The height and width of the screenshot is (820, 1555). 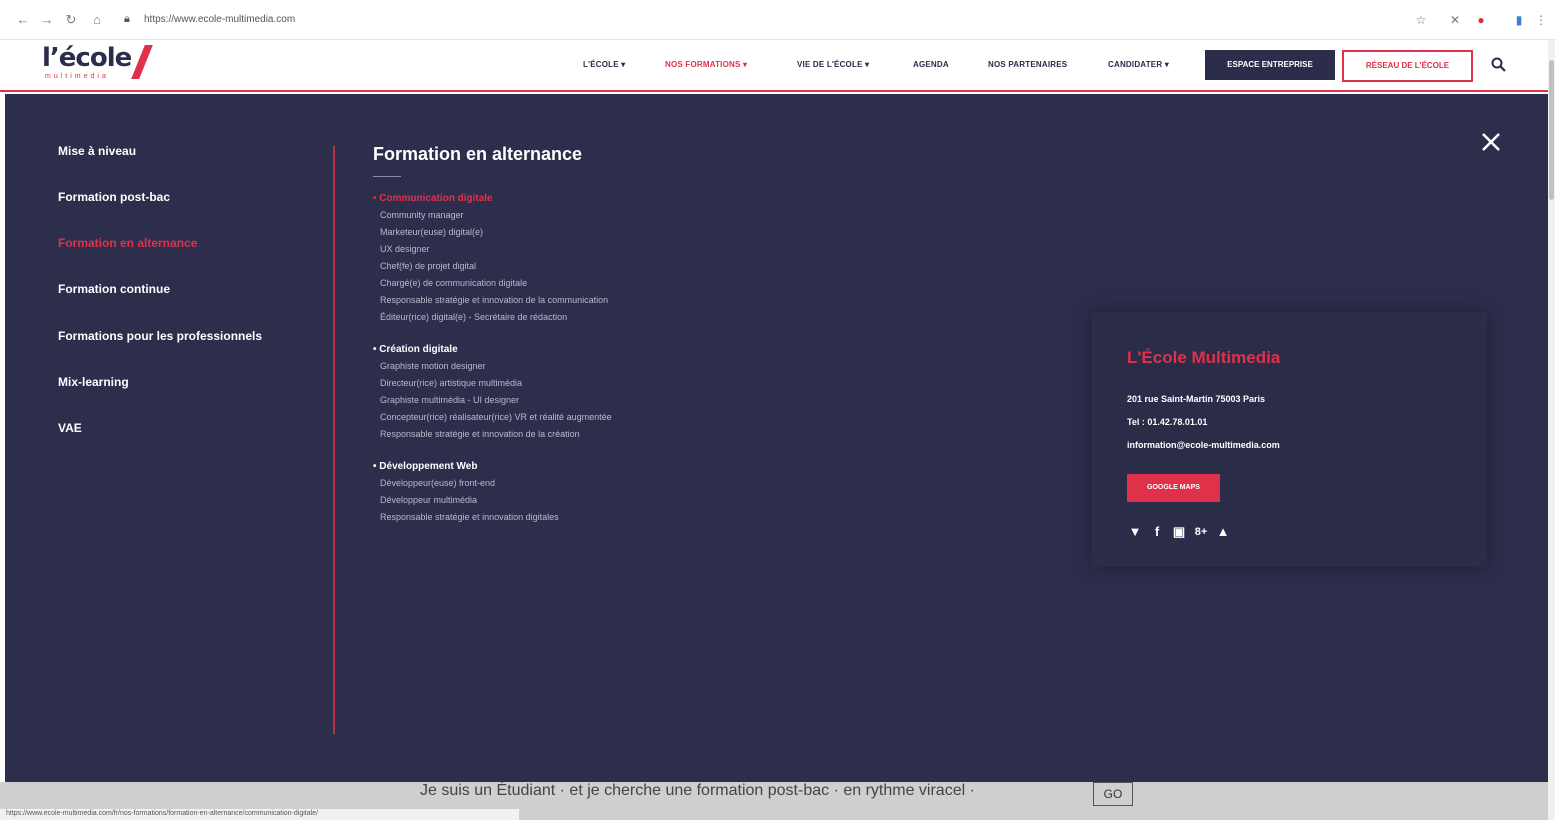 I want to click on lock-icon: 🔒︎, so click(x=127, y=19).